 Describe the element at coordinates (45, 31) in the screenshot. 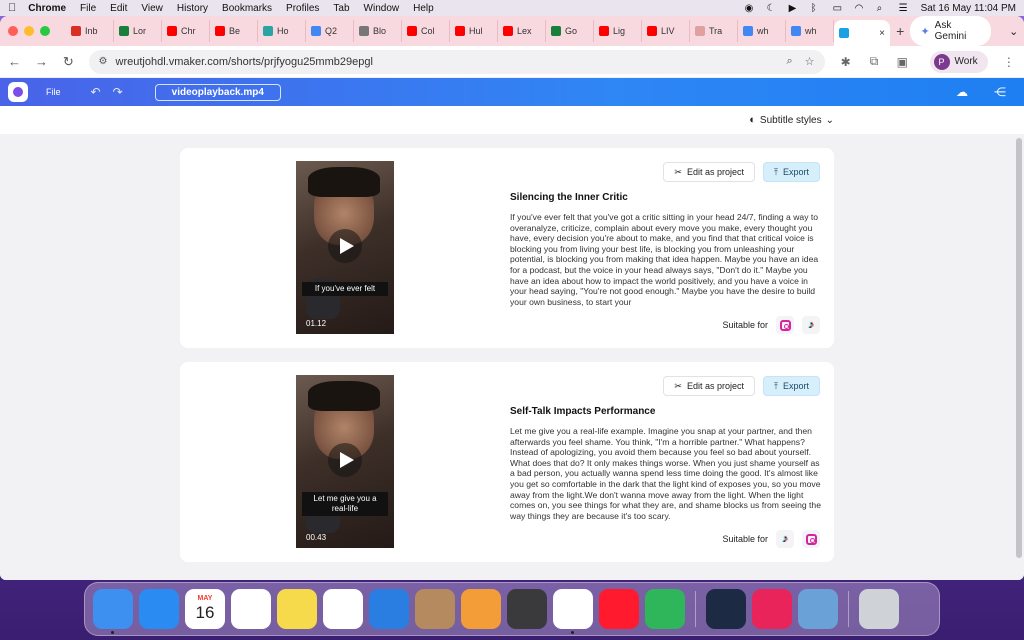

I see `zoom-window-button` at that location.